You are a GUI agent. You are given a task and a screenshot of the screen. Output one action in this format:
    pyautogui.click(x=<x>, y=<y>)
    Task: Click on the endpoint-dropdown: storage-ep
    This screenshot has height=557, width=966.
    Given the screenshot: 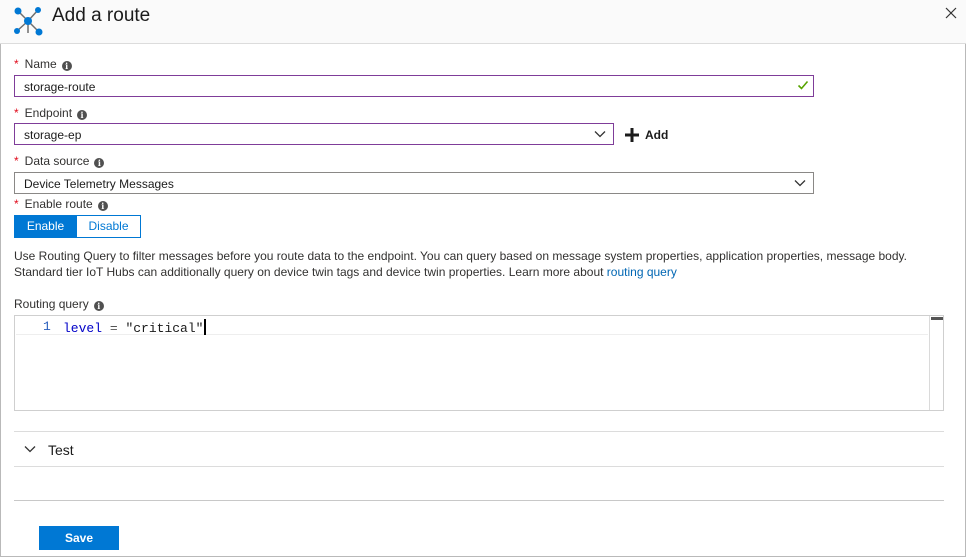 What is the action you would take?
    pyautogui.click(x=314, y=134)
    